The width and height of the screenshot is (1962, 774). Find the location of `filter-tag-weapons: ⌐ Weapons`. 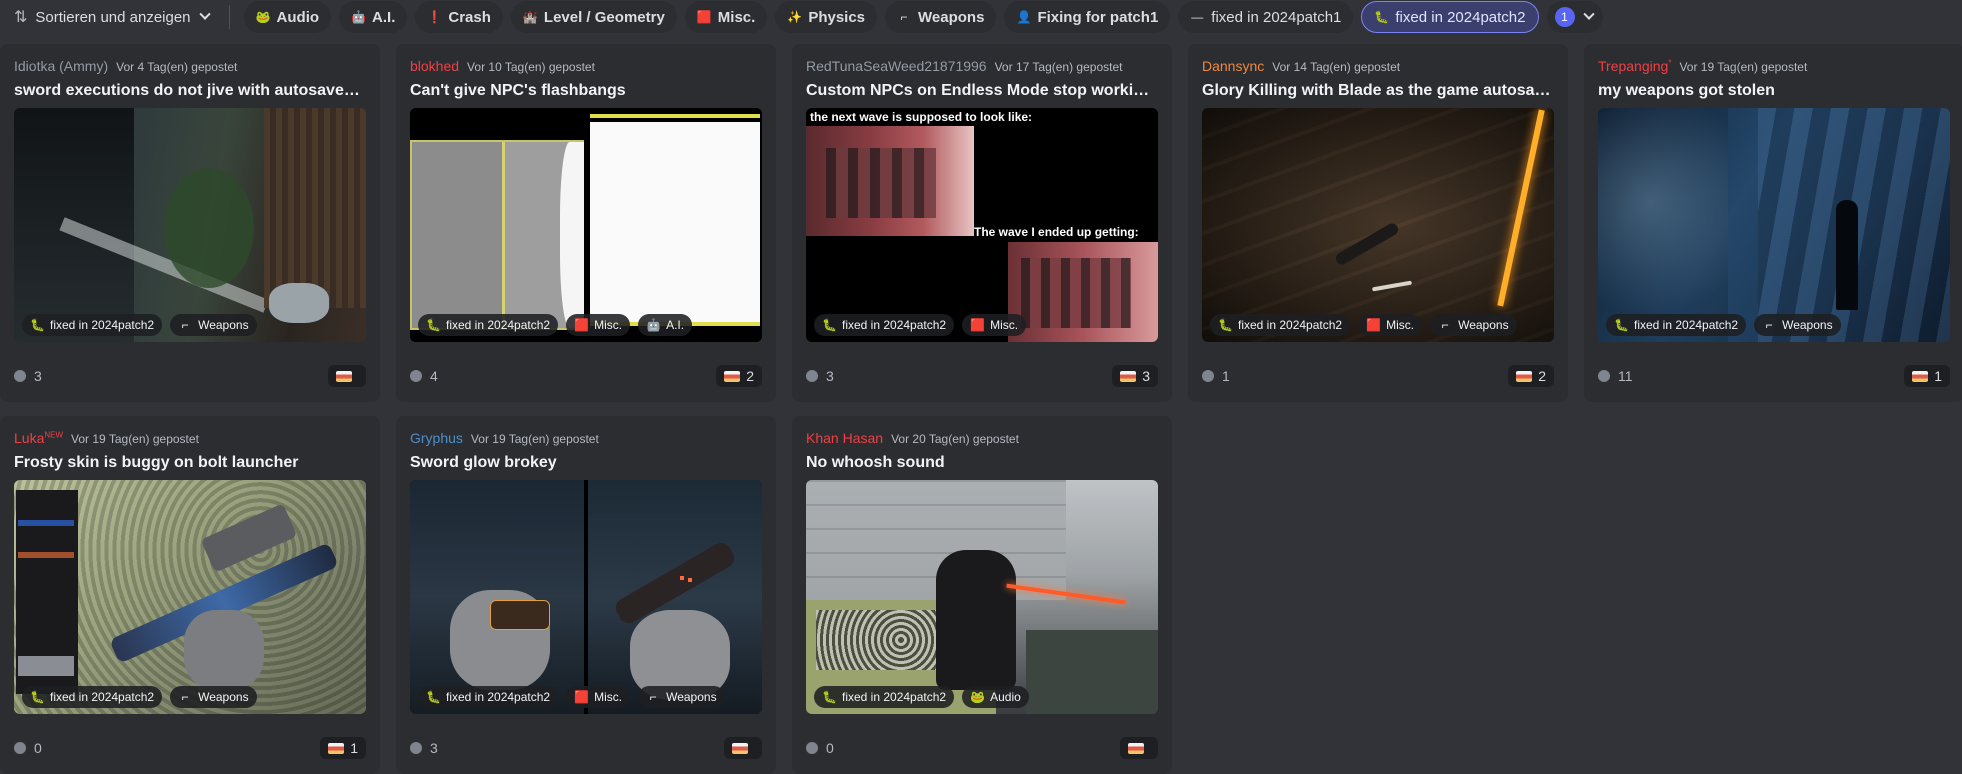

filter-tag-weapons: ⌐ Weapons is located at coordinates (941, 17).